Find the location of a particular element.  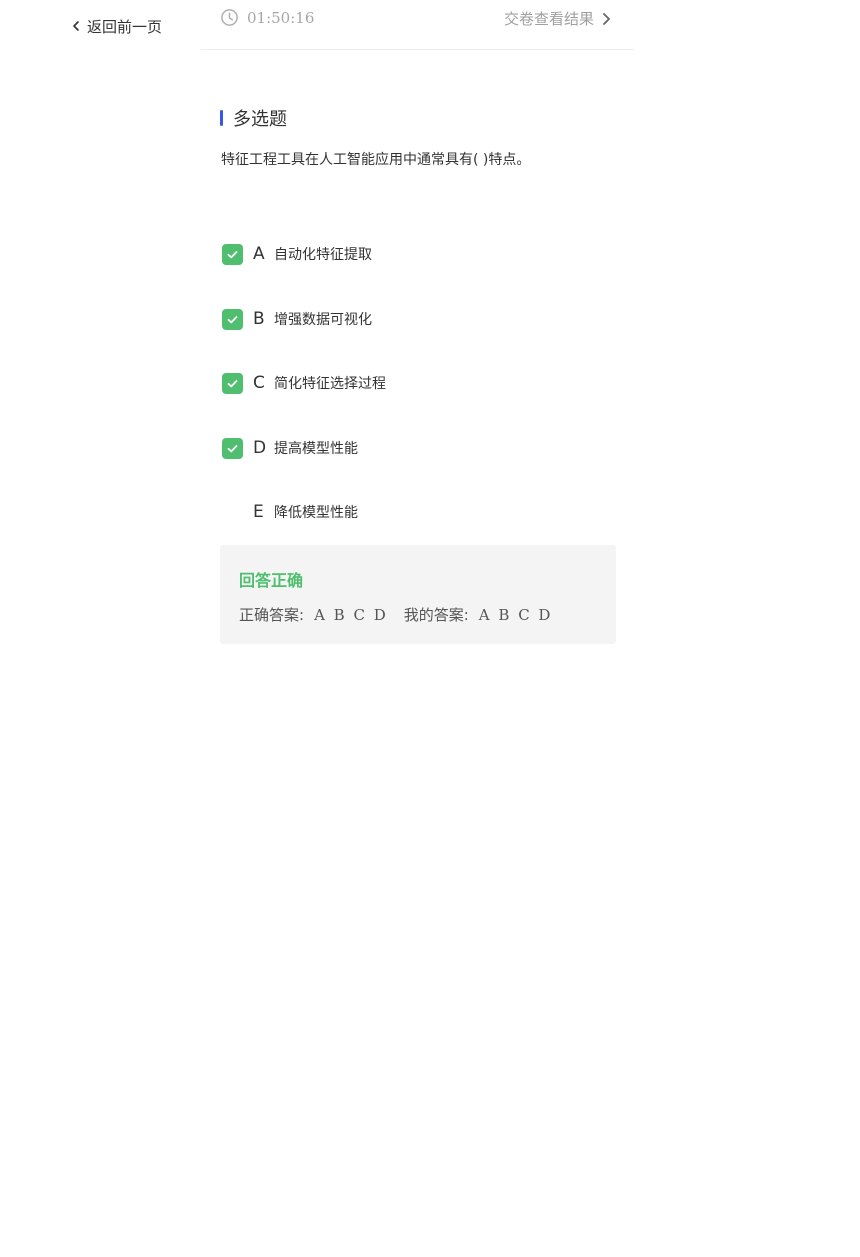

option-text: 简化特征选择过程 is located at coordinates (330, 384).